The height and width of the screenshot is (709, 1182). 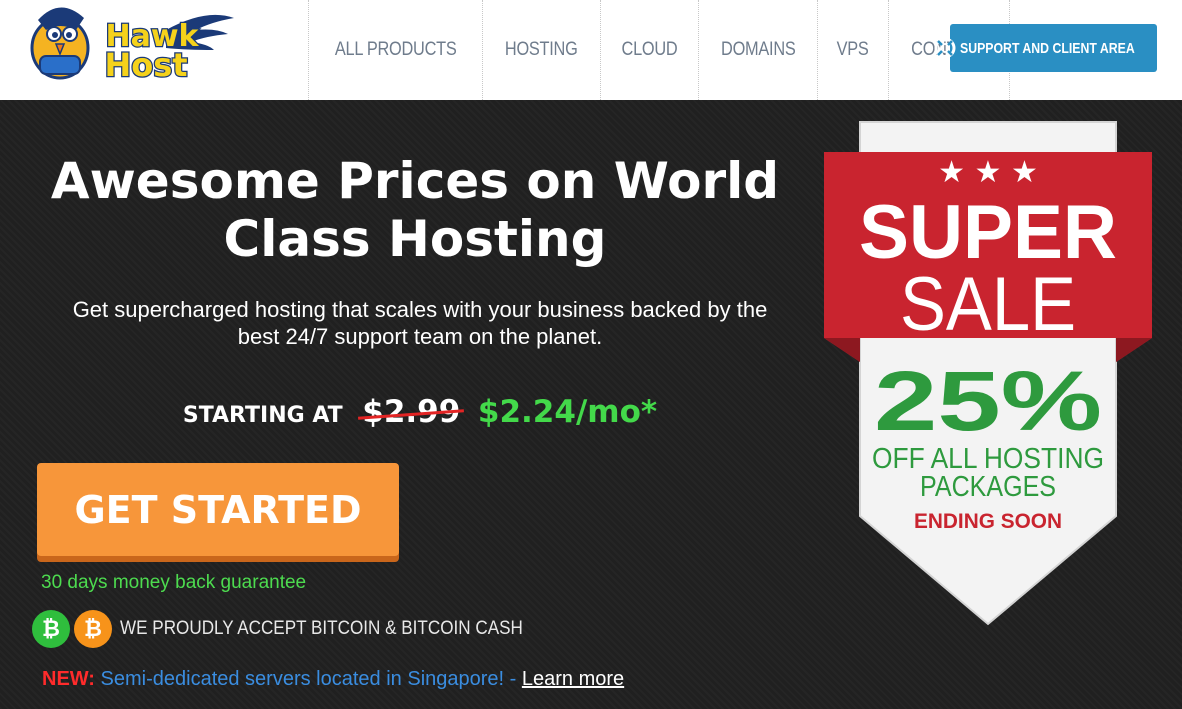 What do you see at coordinates (852, 50) in the screenshot?
I see `nav-vps: VPS` at bounding box center [852, 50].